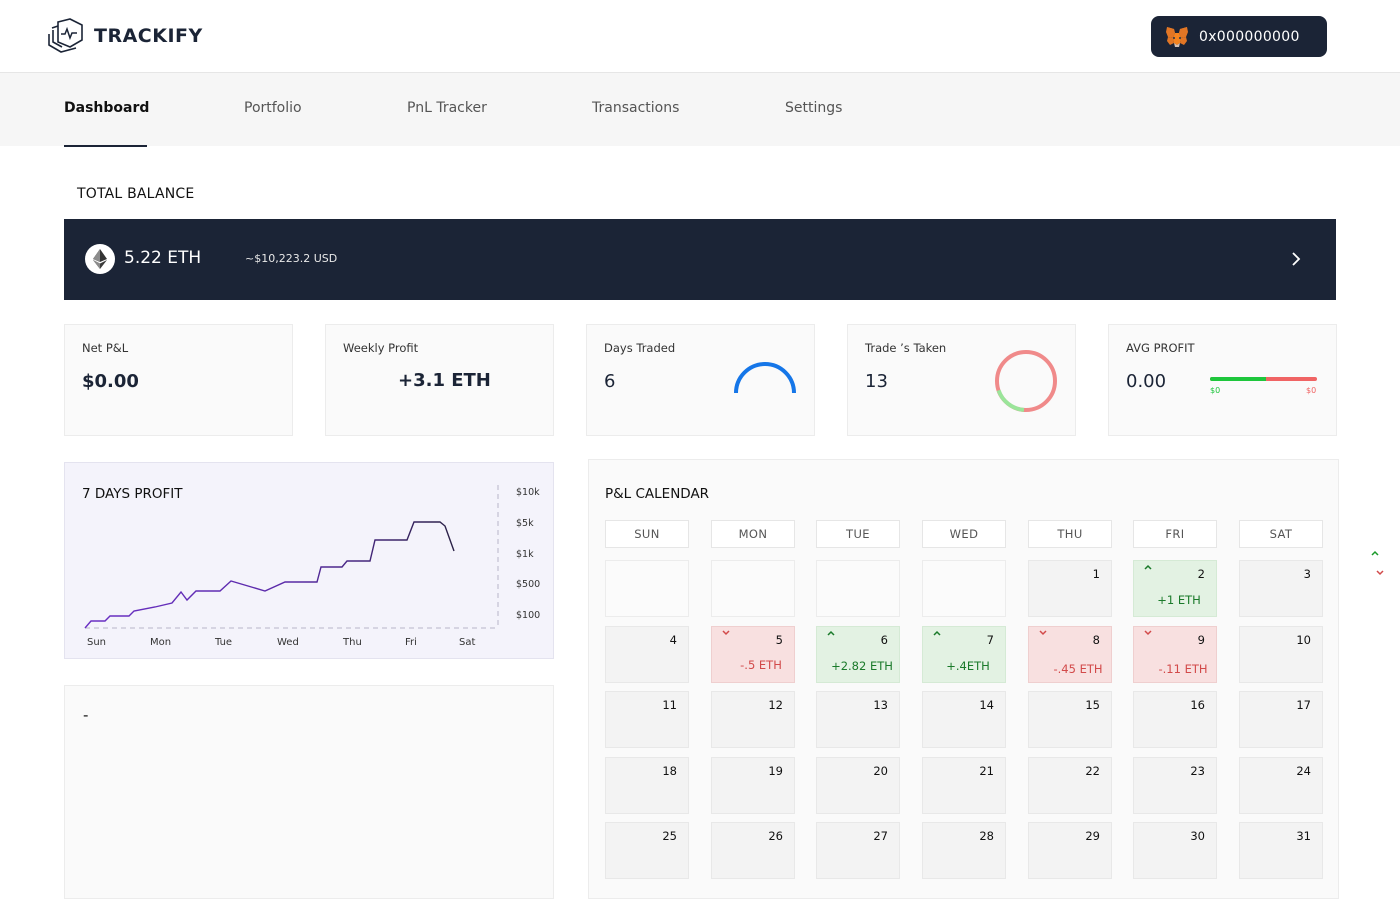  Describe the element at coordinates (288, 642) in the screenshot. I see `x-tick-label: Wed` at that location.